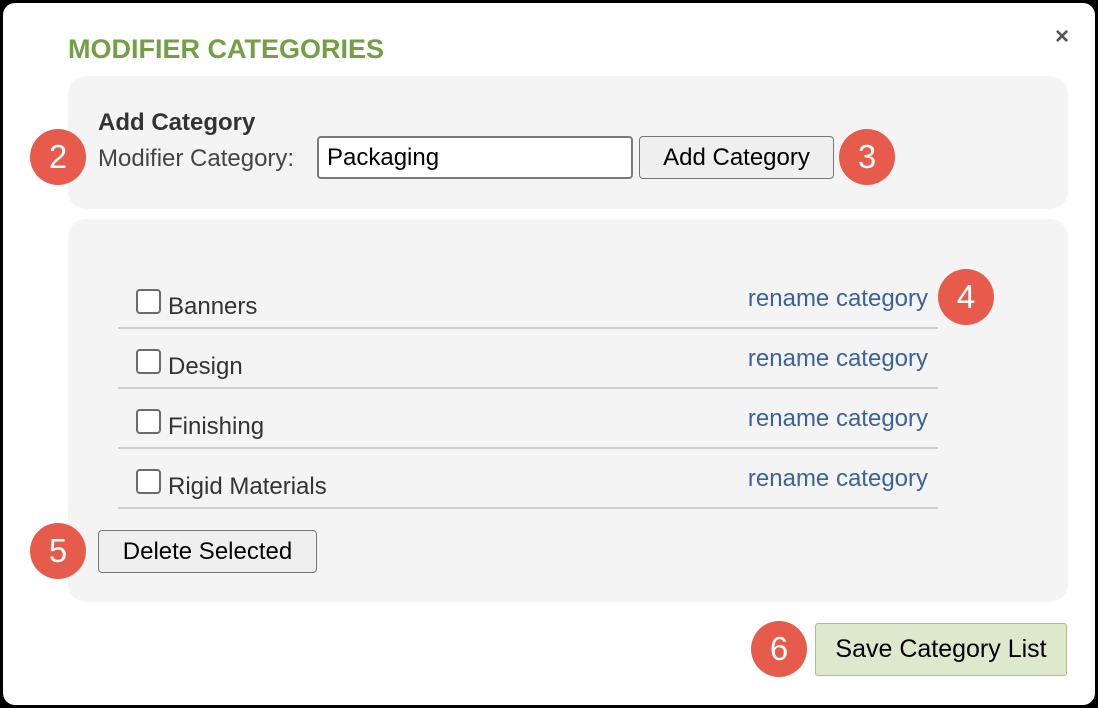 The image size is (1098, 708). I want to click on delete-selected-button: Delete Selected, so click(207, 551).